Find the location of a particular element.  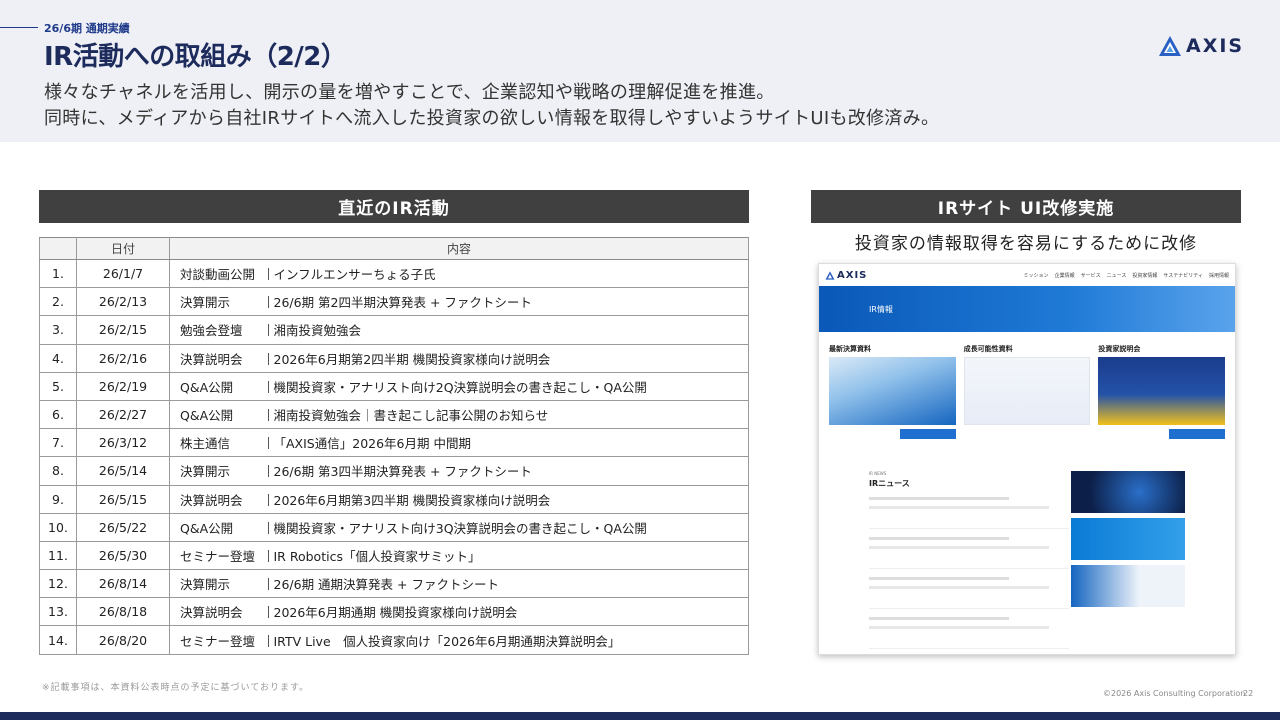

site-col-title: 最新決算資料 is located at coordinates (850, 349).